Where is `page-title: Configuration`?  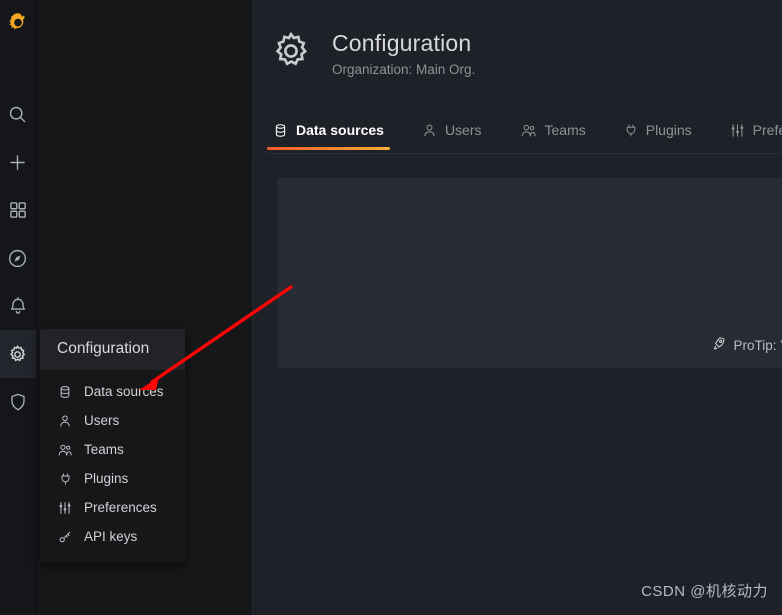 page-title: Configuration is located at coordinates (402, 43).